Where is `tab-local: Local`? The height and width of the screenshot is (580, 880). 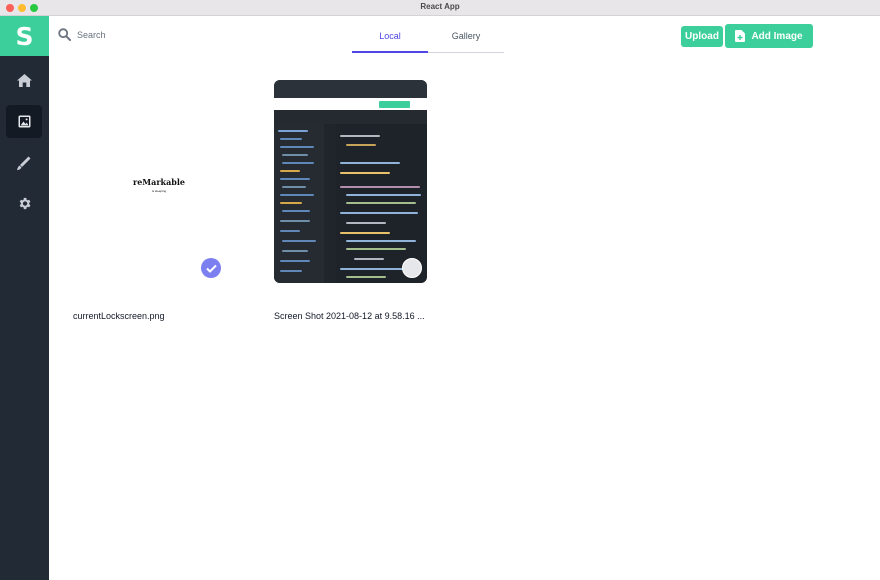 tab-local: Local is located at coordinates (390, 37).